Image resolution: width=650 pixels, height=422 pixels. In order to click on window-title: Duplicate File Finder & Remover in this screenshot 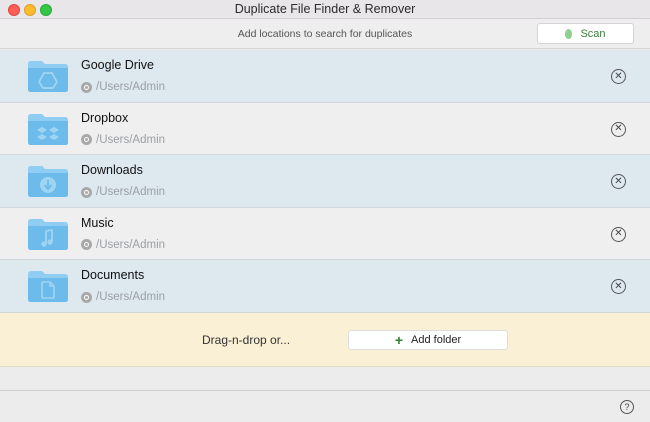, I will do `click(325, 9)`.